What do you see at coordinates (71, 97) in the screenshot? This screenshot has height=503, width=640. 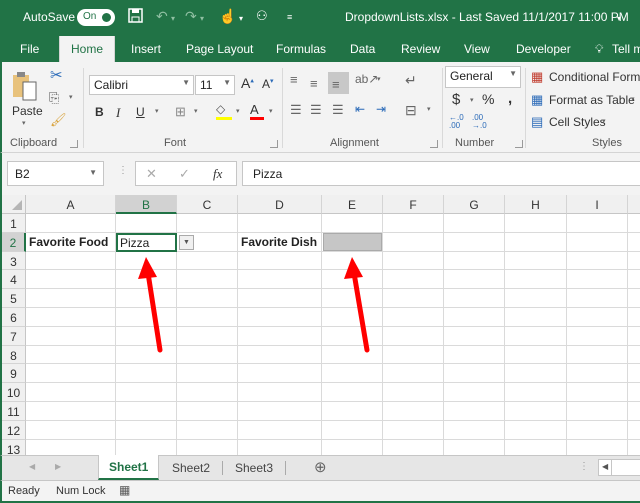 I see `copy-dropdown-icon: ▾` at bounding box center [71, 97].